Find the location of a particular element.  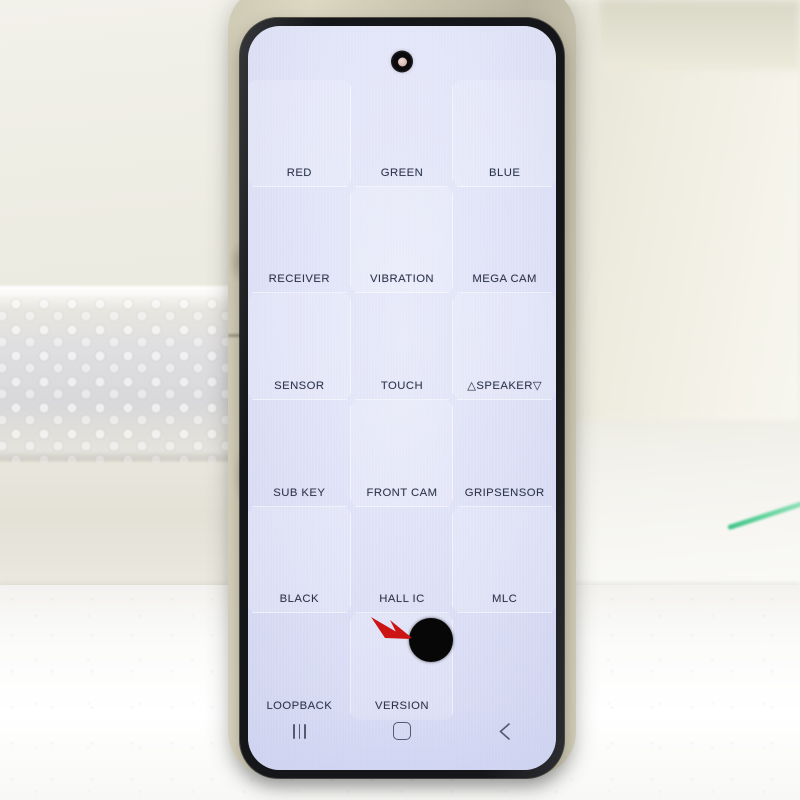

recents-button is located at coordinates (299, 731).